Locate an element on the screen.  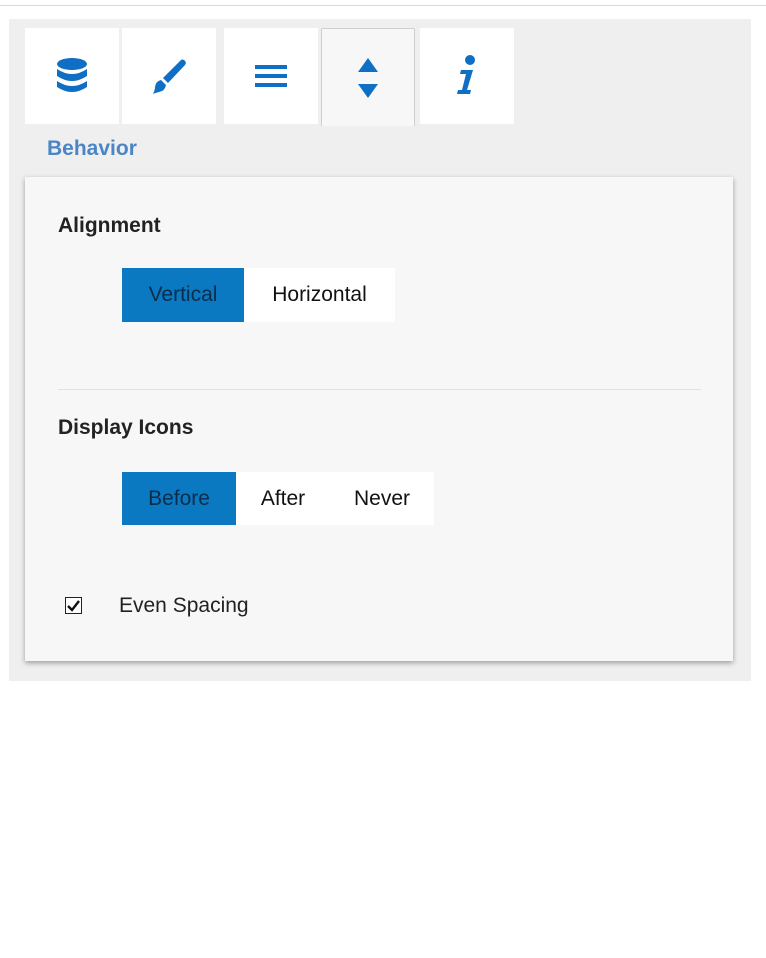
alignment-toggle: Vertical Horizontal is located at coordinates (258, 295).